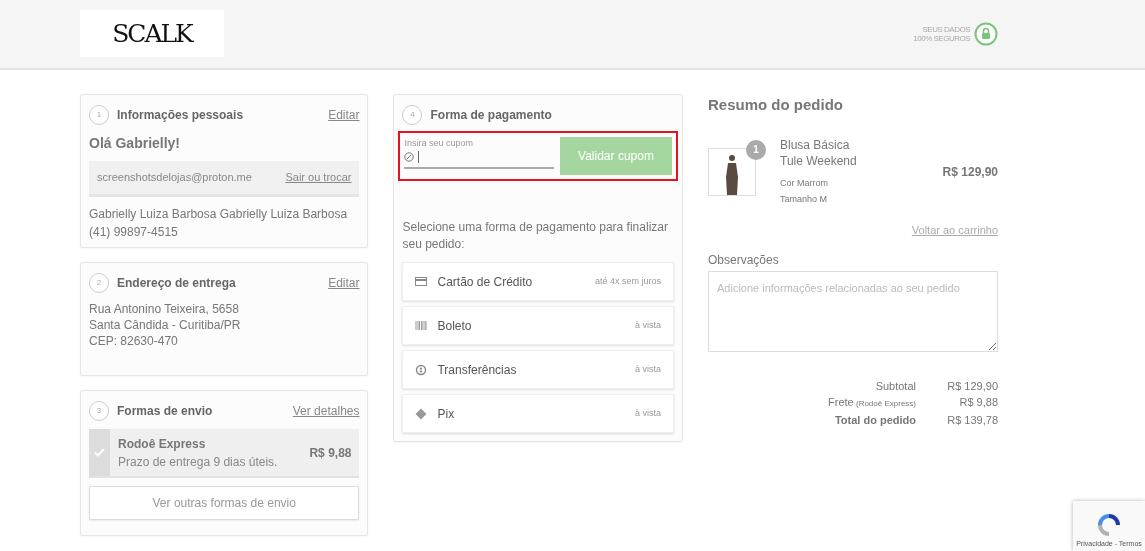 The image size is (1145, 551). What do you see at coordinates (756, 149) in the screenshot?
I see `quantity-badge: 1` at bounding box center [756, 149].